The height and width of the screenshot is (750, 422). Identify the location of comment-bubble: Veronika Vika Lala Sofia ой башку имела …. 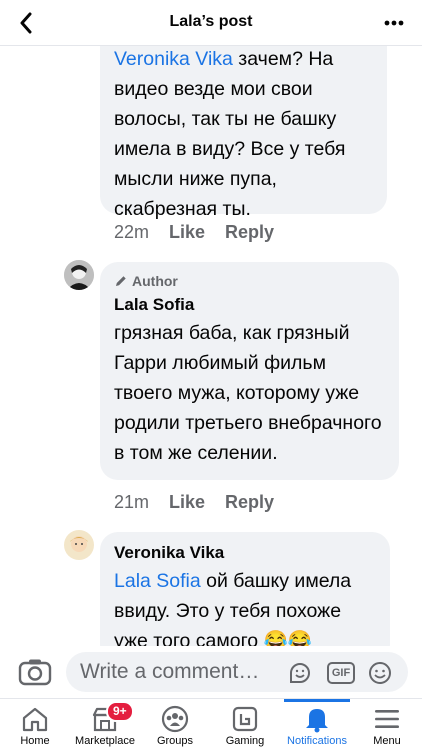
(245, 589).